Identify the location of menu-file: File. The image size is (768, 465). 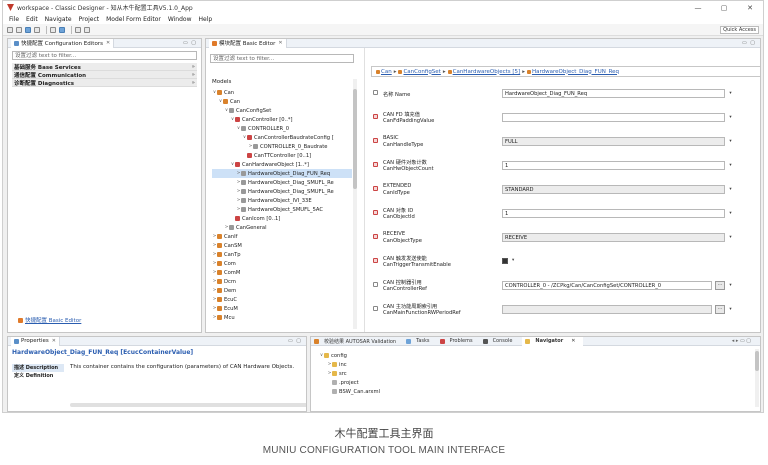
(14, 19).